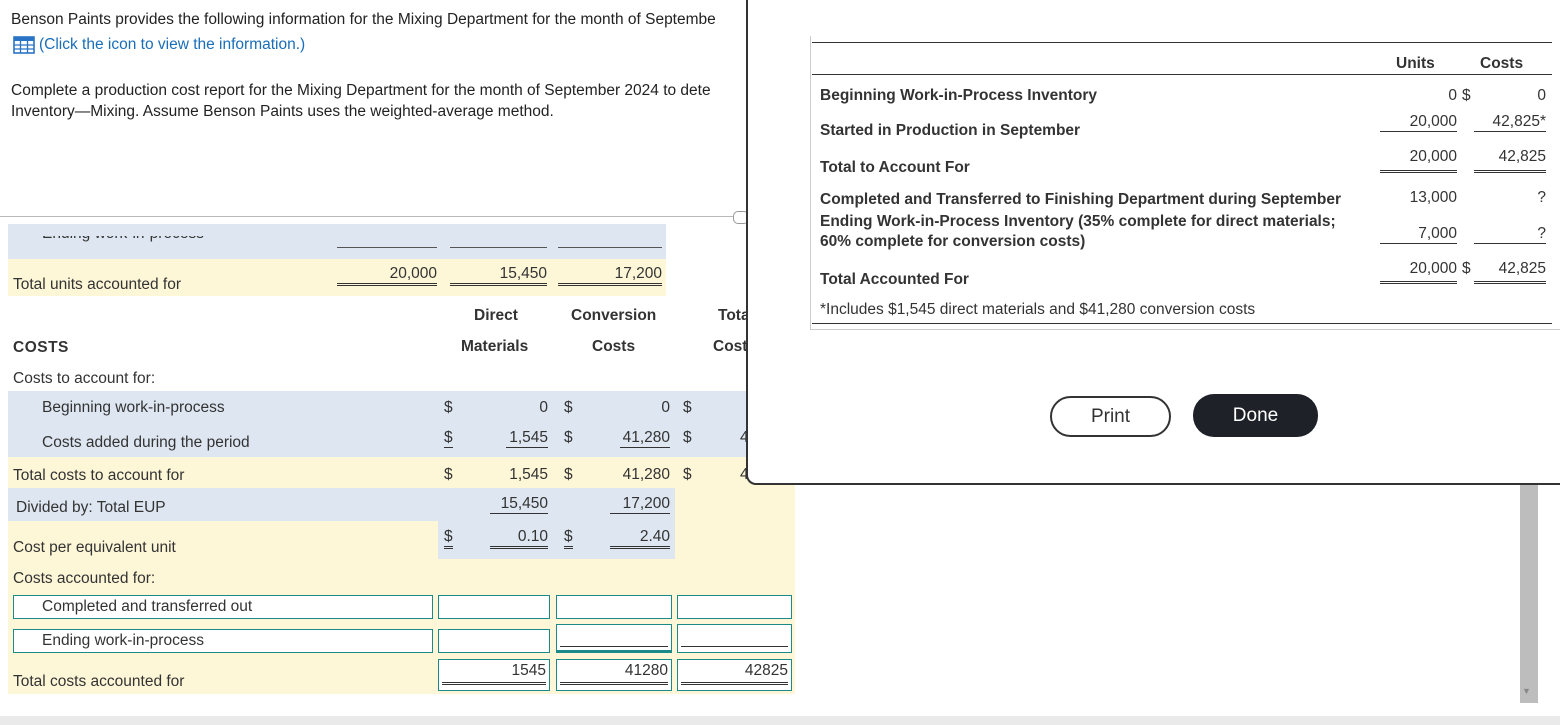 Image resolution: width=1560 pixels, height=725 pixels. I want to click on modal-bottom-rule, so click(1182, 323).